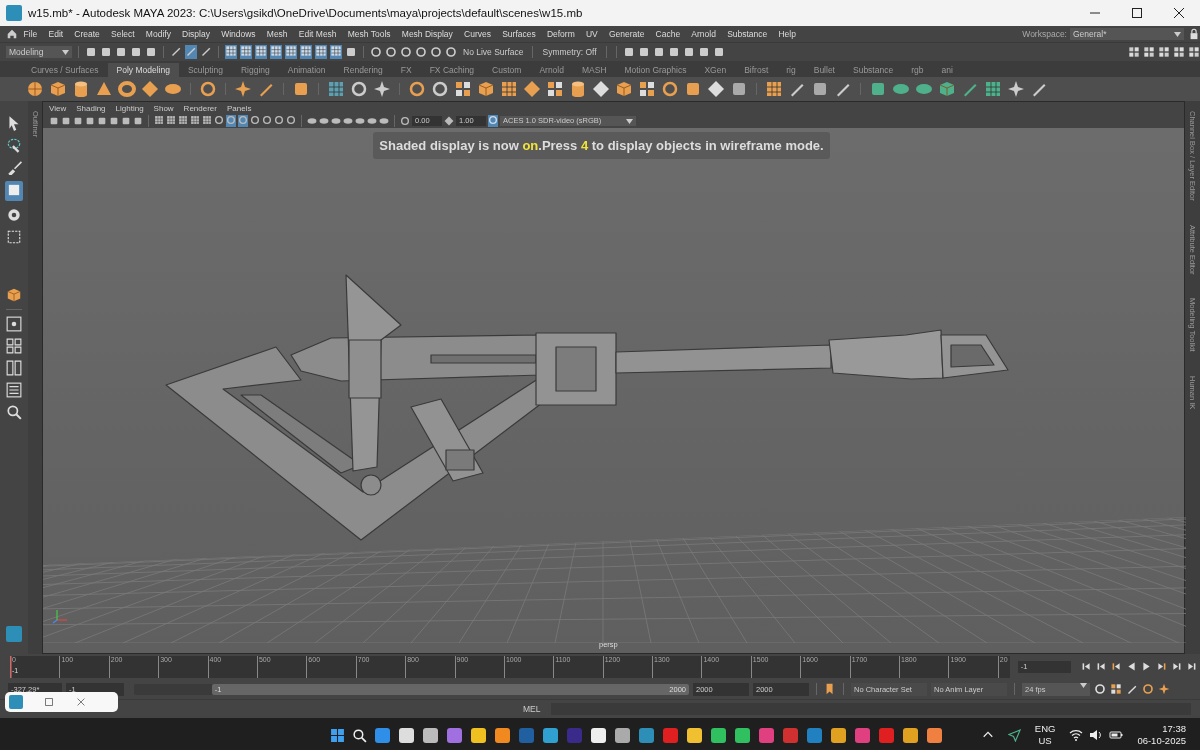 Image resolution: width=1200 pixels, height=750 pixels. What do you see at coordinates (1045, 741) in the screenshot?
I see `input-region: US` at bounding box center [1045, 741].